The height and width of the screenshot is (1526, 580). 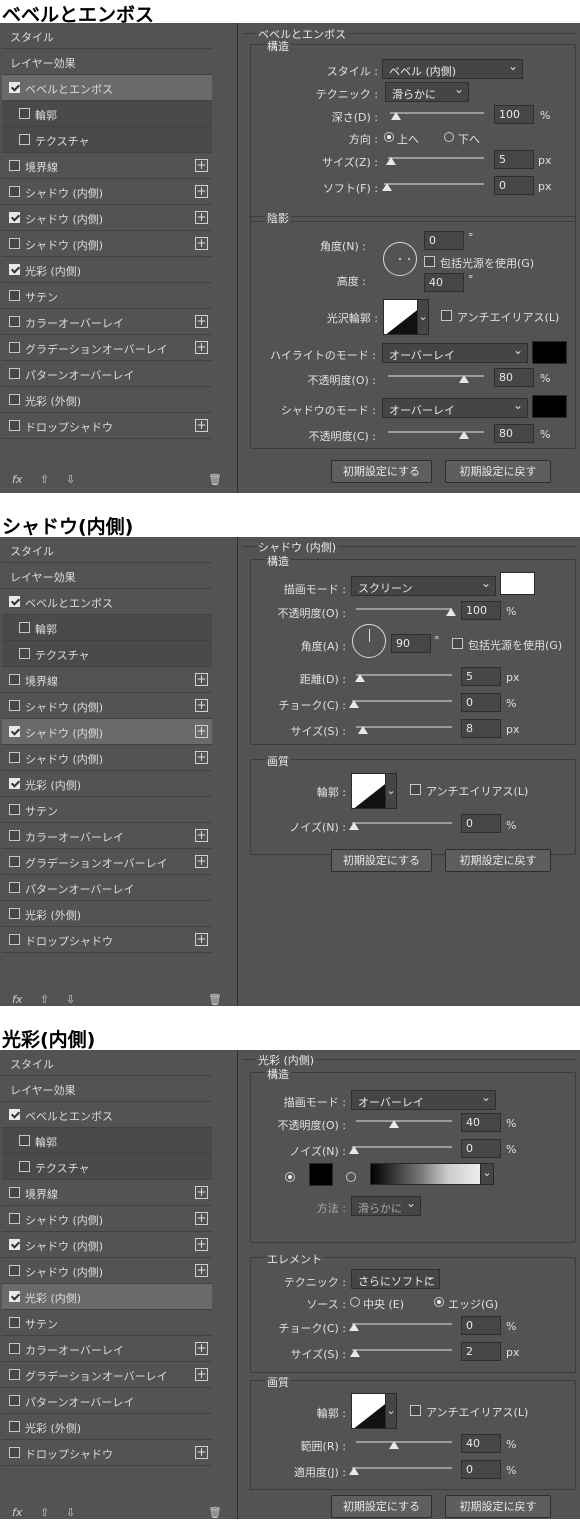 I want to click on trash-icon: 🗑, so click(x=215, y=999).